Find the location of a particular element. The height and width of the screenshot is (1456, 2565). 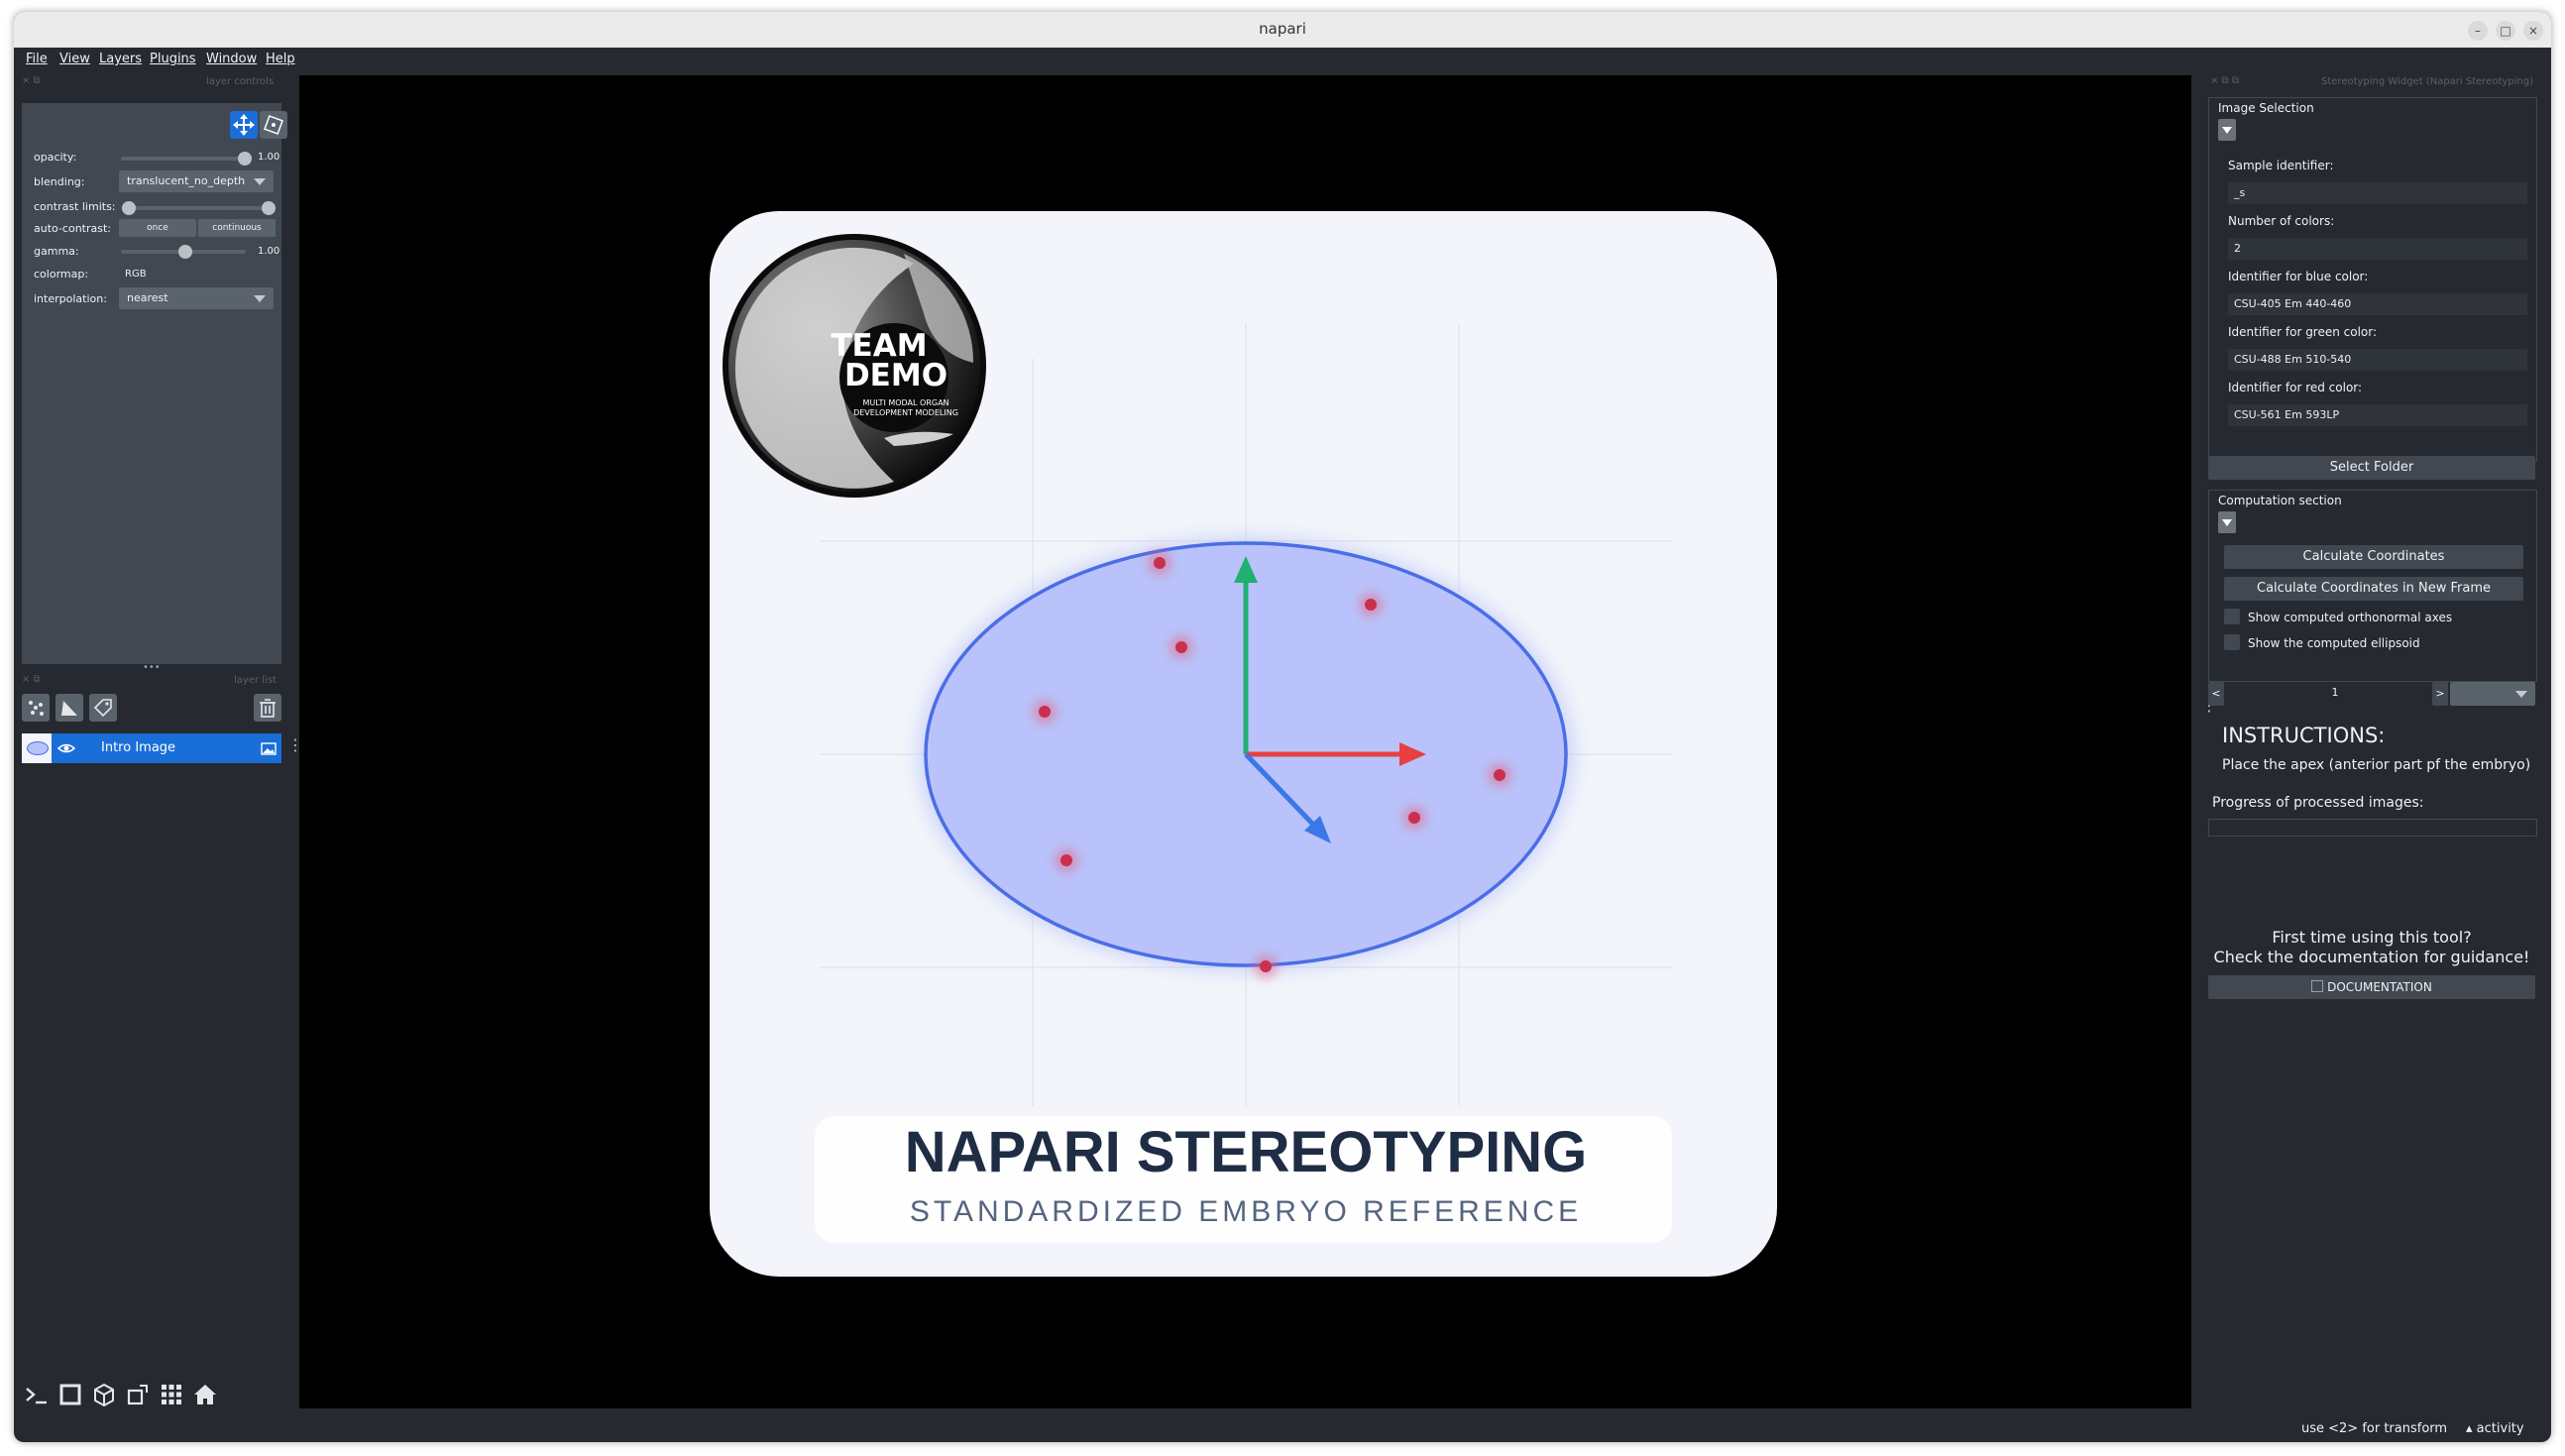

prev-image-button: < is located at coordinates (2216, 694).